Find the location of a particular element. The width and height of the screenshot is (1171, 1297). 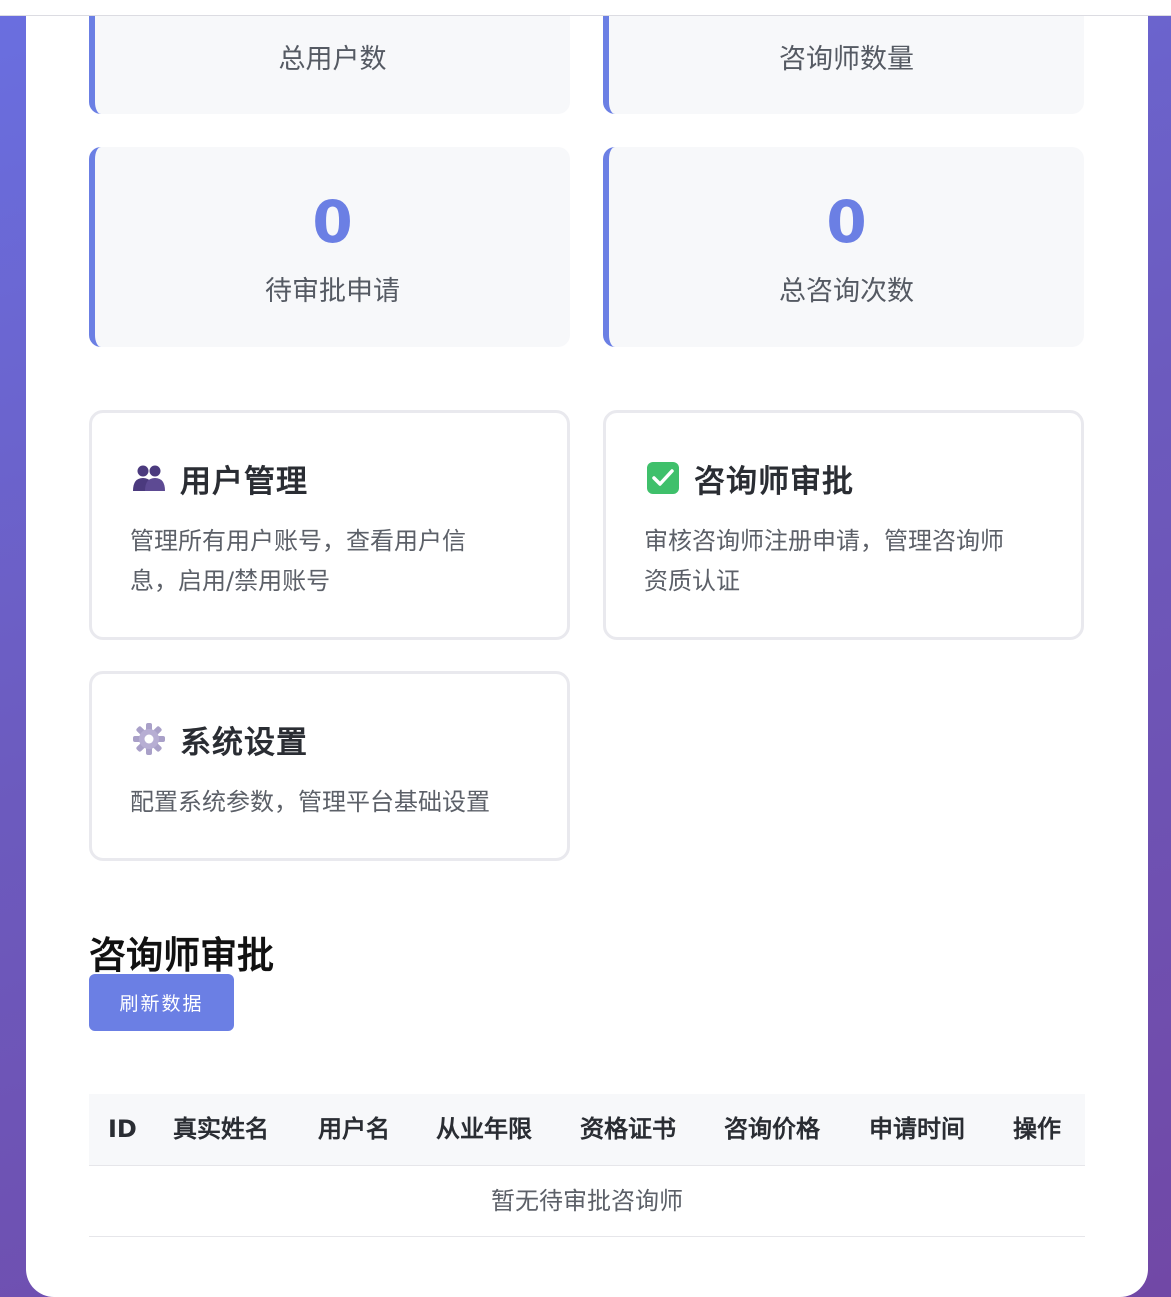

section-title: 咨询师审批 is located at coordinates (181, 955).